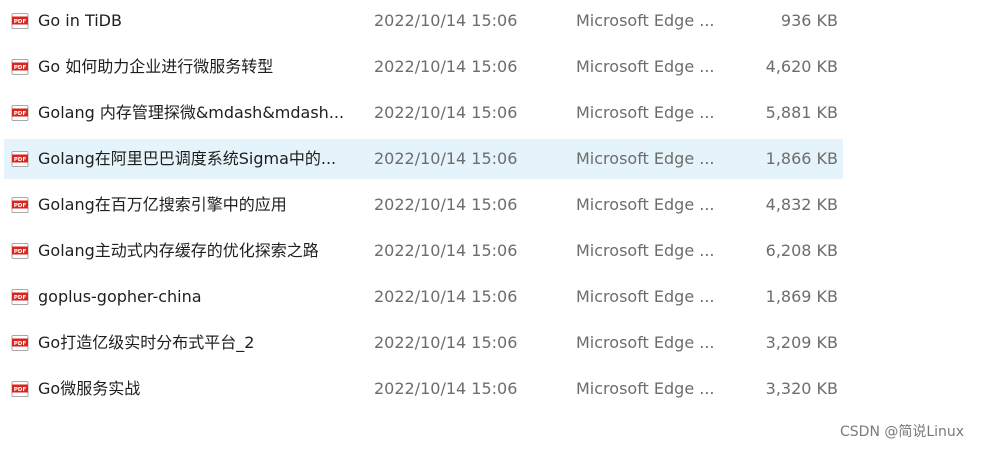 This screenshot has width=992, height=450. Describe the element at coordinates (801, 112) in the screenshot. I see `file-size: 5,881 KB` at that location.